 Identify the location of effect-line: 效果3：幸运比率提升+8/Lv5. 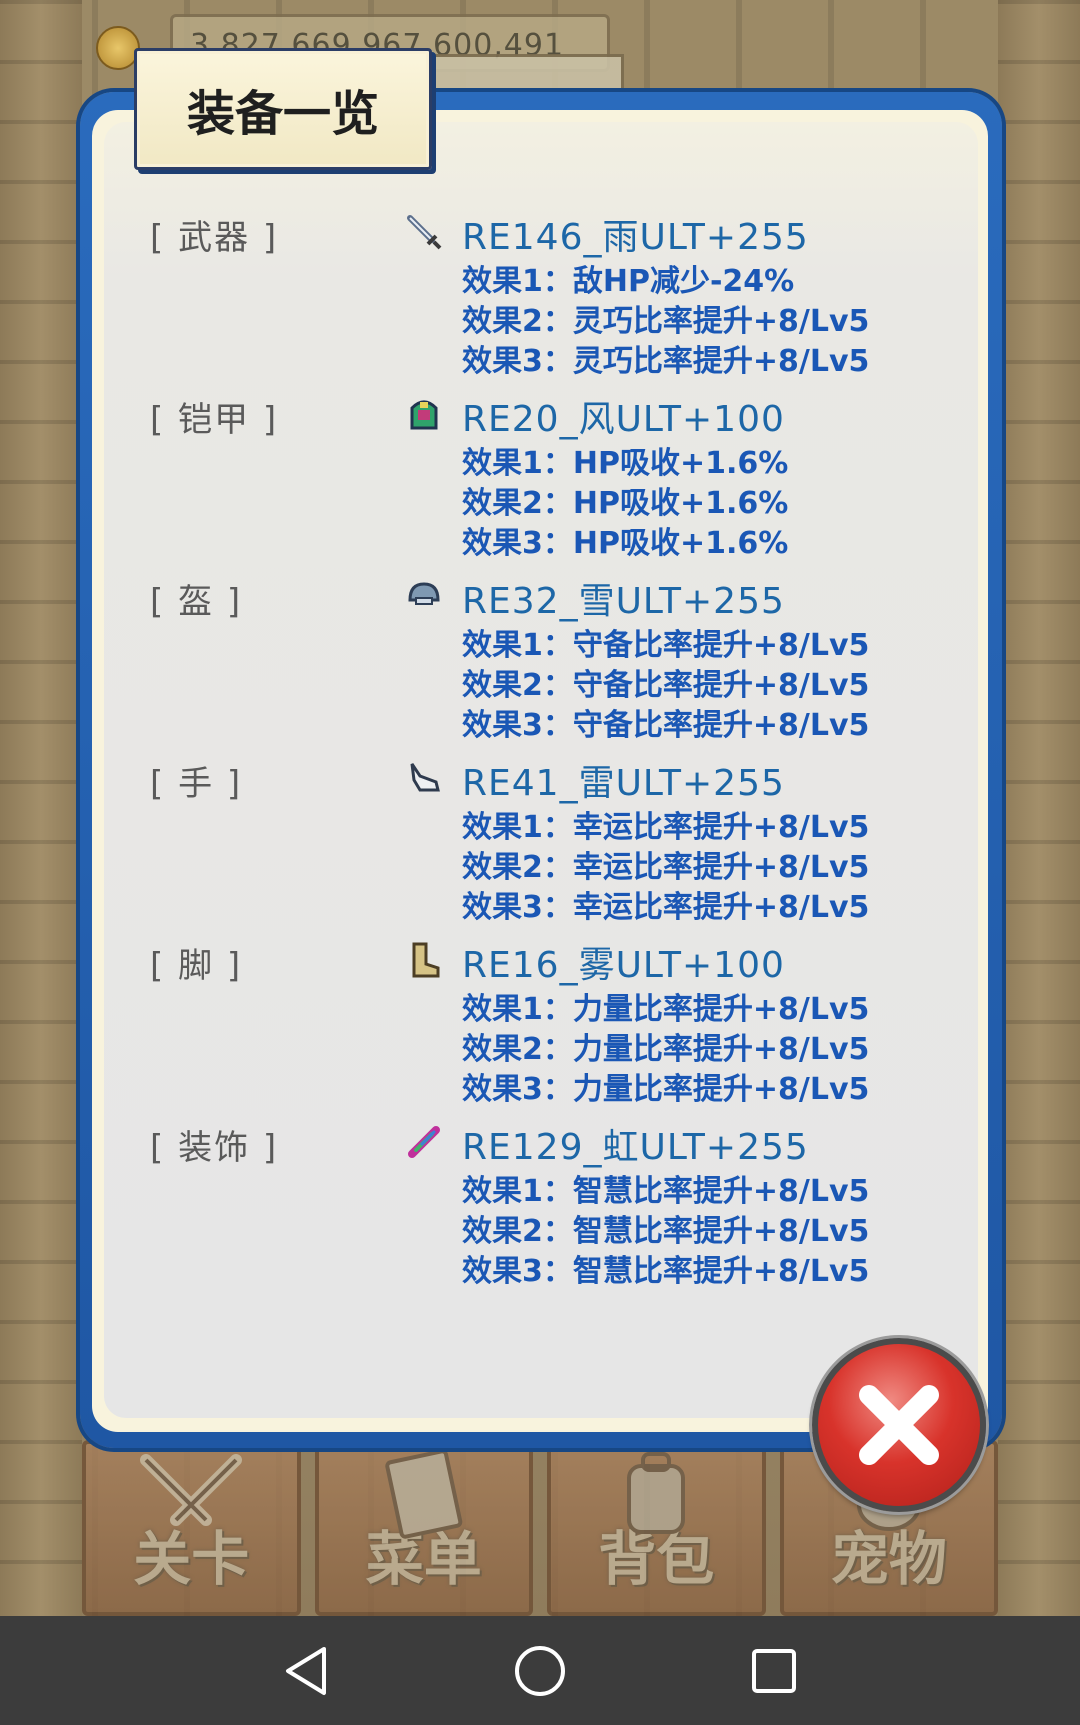
(666, 907).